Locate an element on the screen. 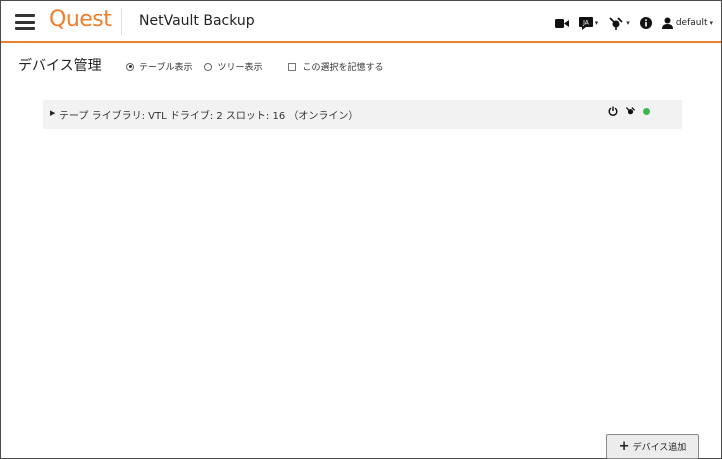  device-label: テープ ライブラリ: VTL ドライブ: 2 スロット: 16 （オンライン） is located at coordinates (209, 116).